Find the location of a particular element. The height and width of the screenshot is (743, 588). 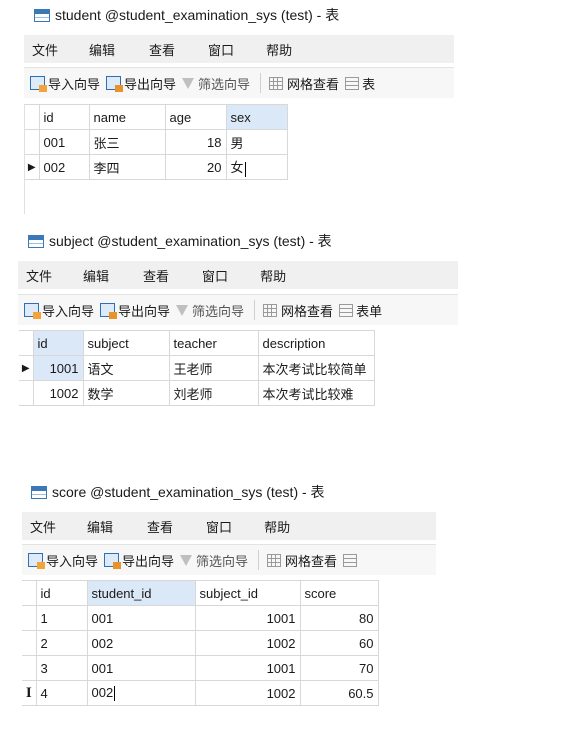

cell: 20 is located at coordinates (195, 167).